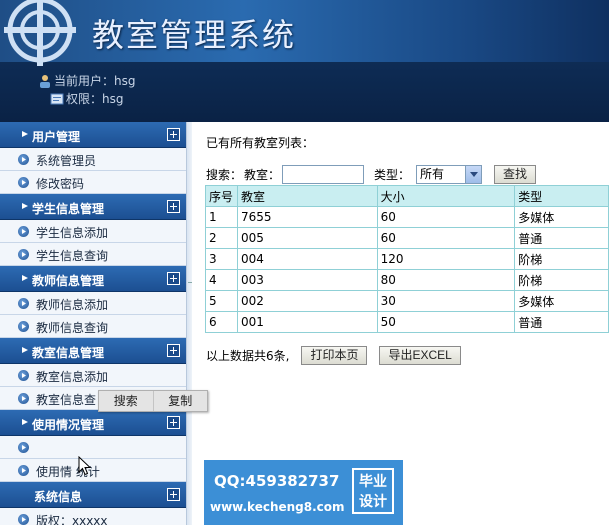 Image resolution: width=609 pixels, height=525 pixels. I want to click on sidebar-item-teacher-query: 教师信息查询, so click(93, 326).